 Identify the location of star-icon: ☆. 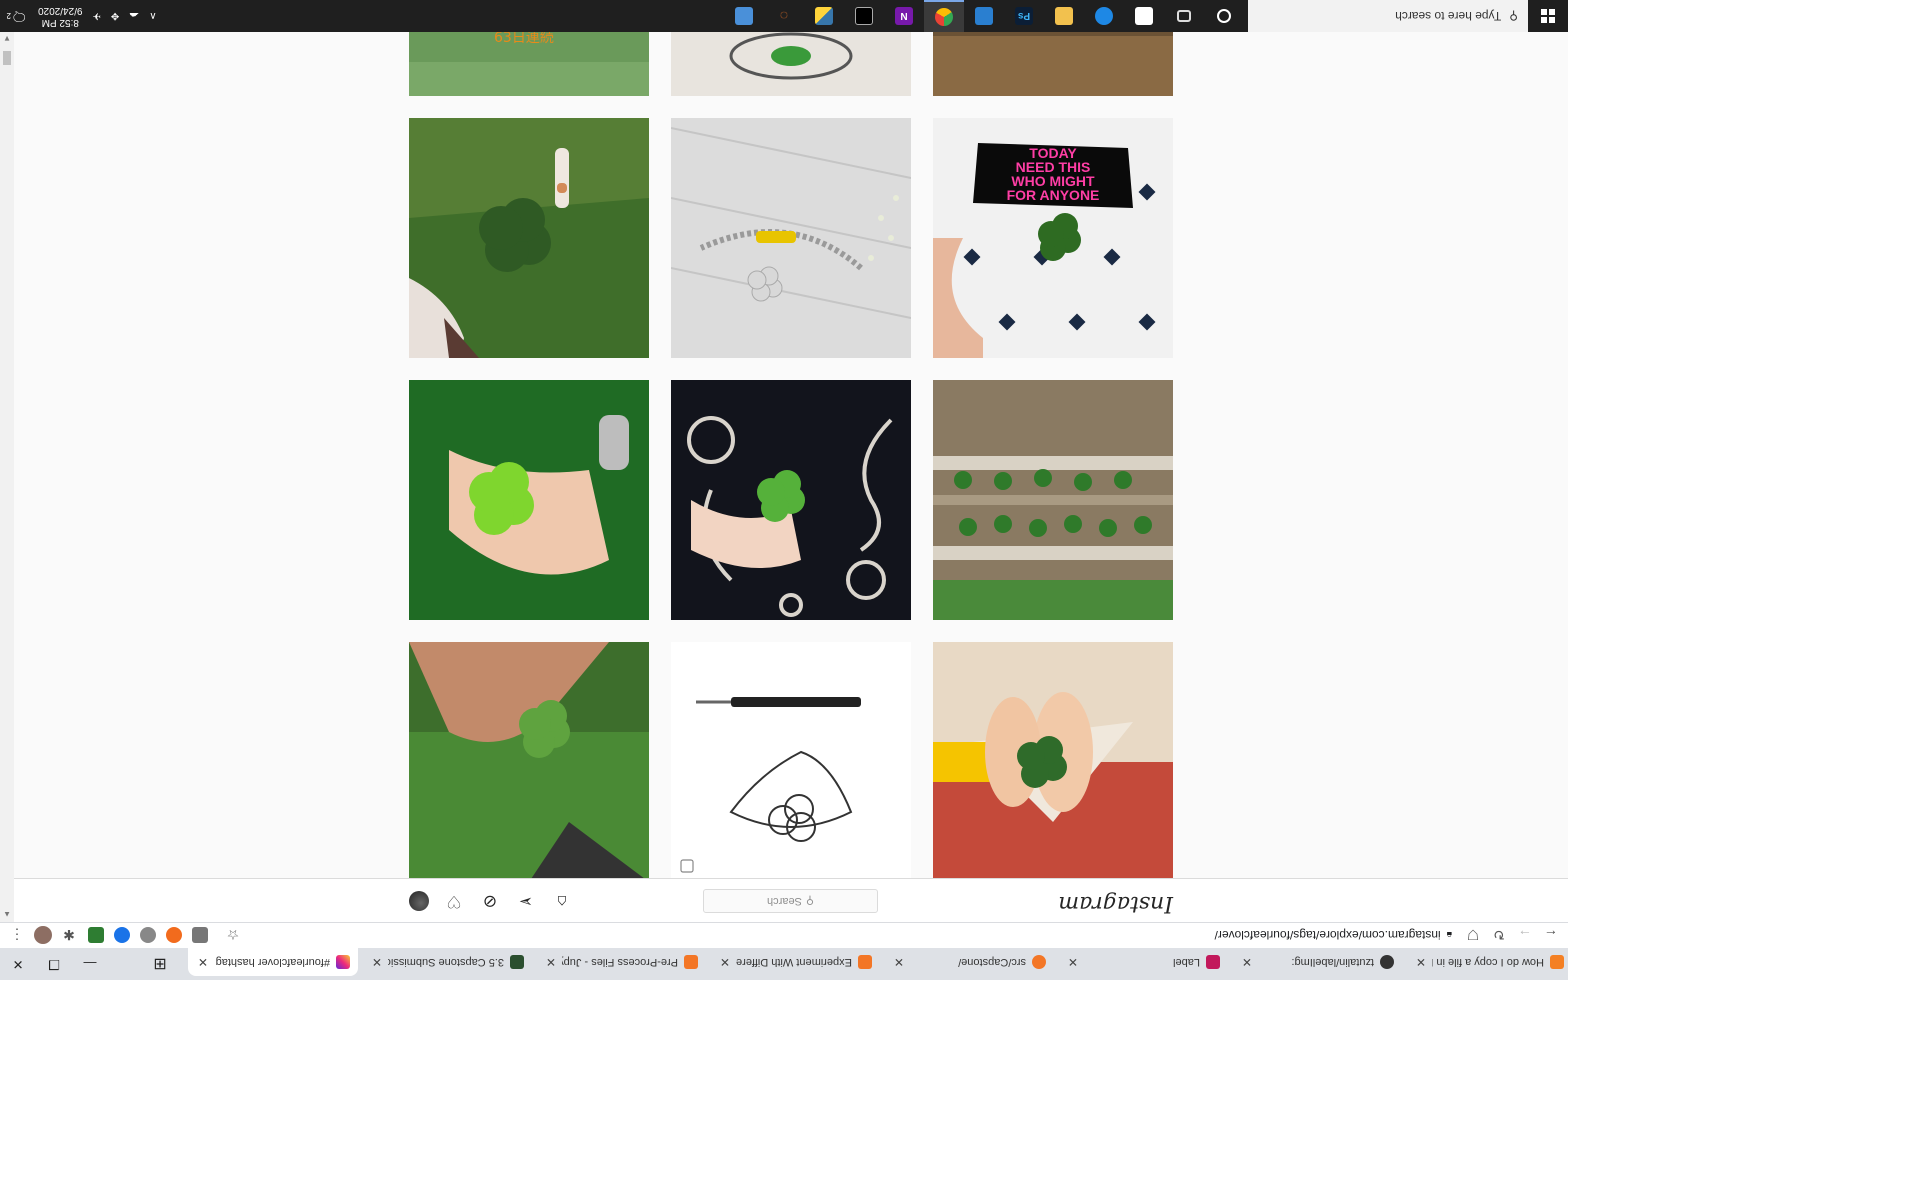
(233, 935).